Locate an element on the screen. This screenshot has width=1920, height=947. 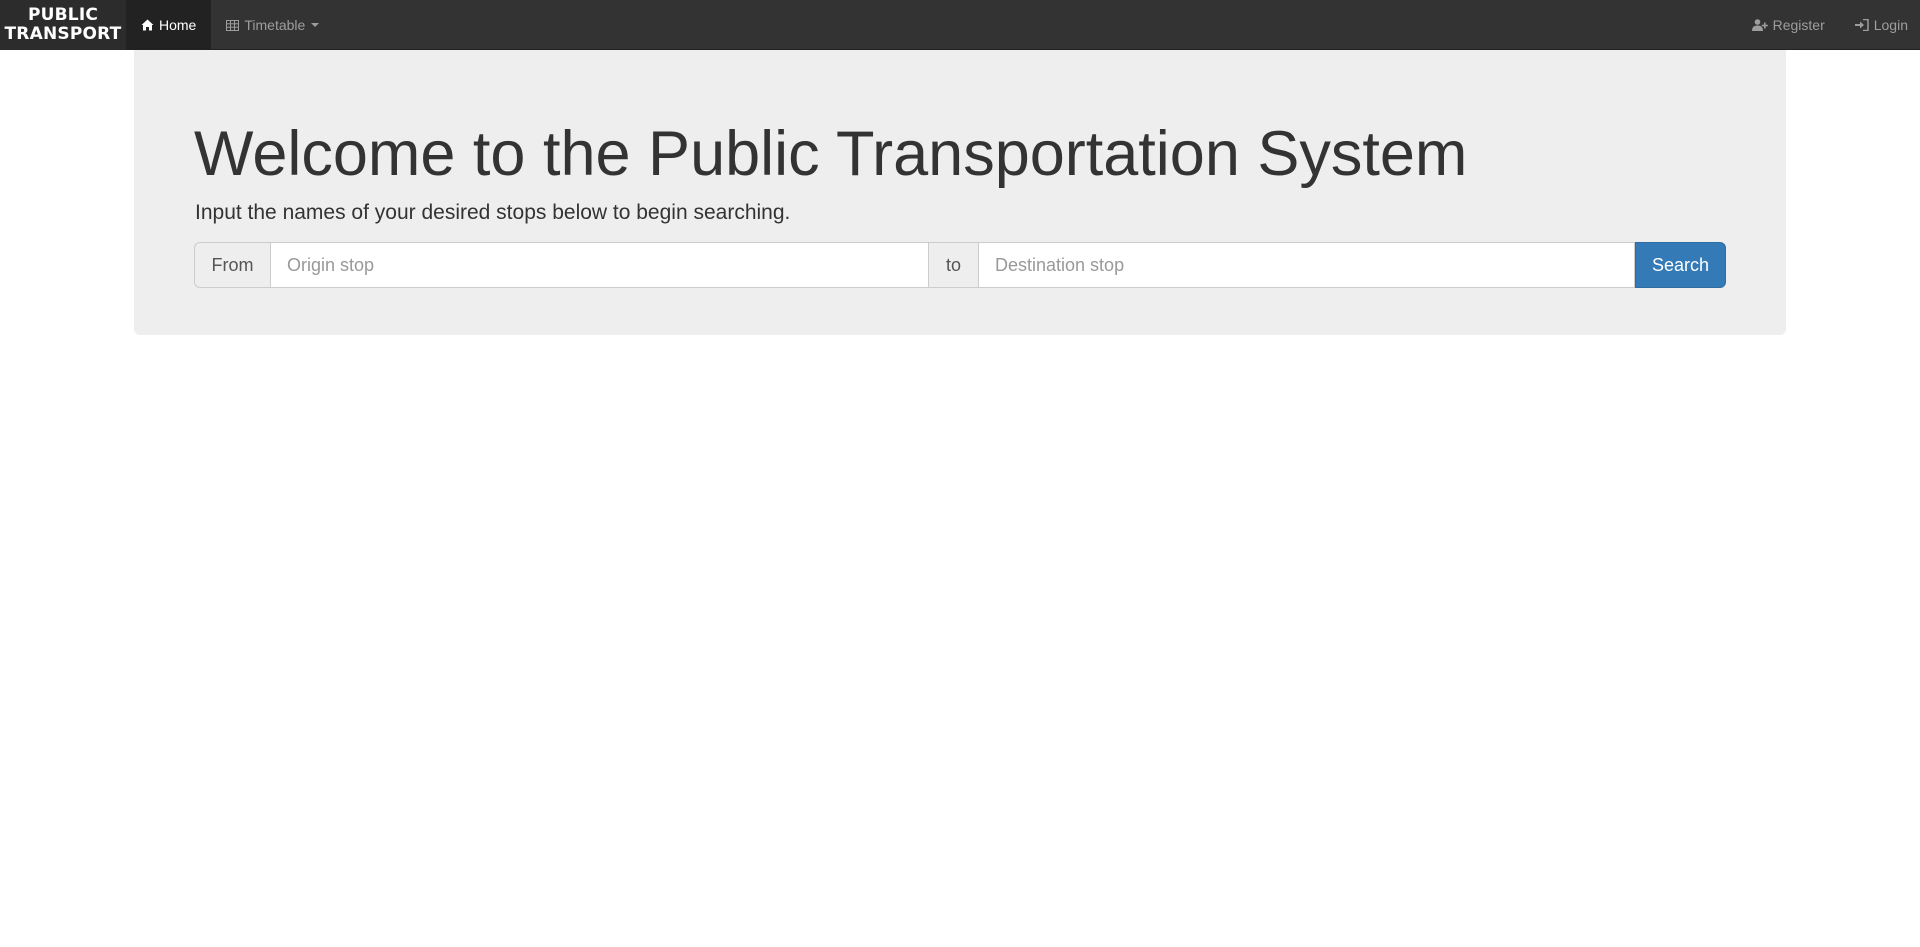
nav-item-register: Register is located at coordinates (1785, 25).